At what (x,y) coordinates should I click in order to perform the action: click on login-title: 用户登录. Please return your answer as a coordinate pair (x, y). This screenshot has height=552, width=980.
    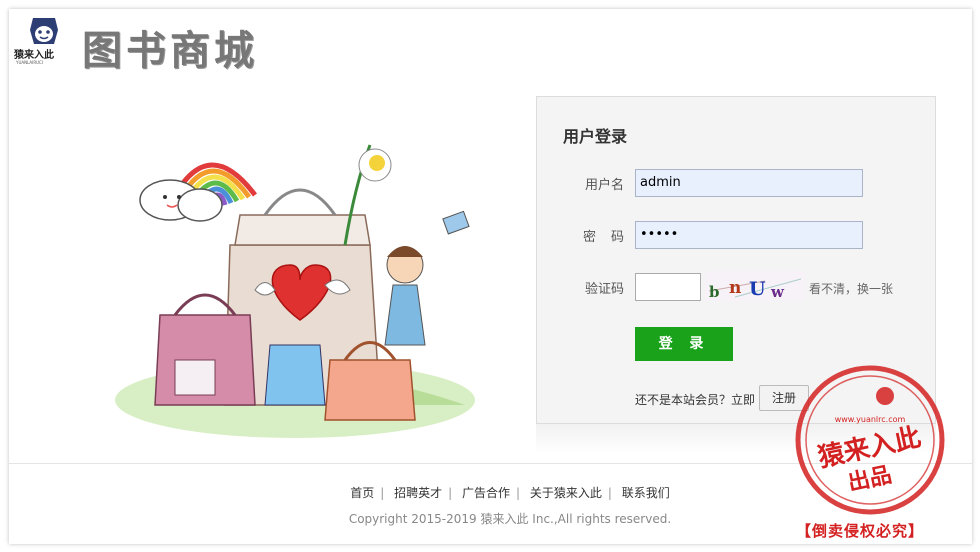
    Looking at the image, I should click on (595, 136).